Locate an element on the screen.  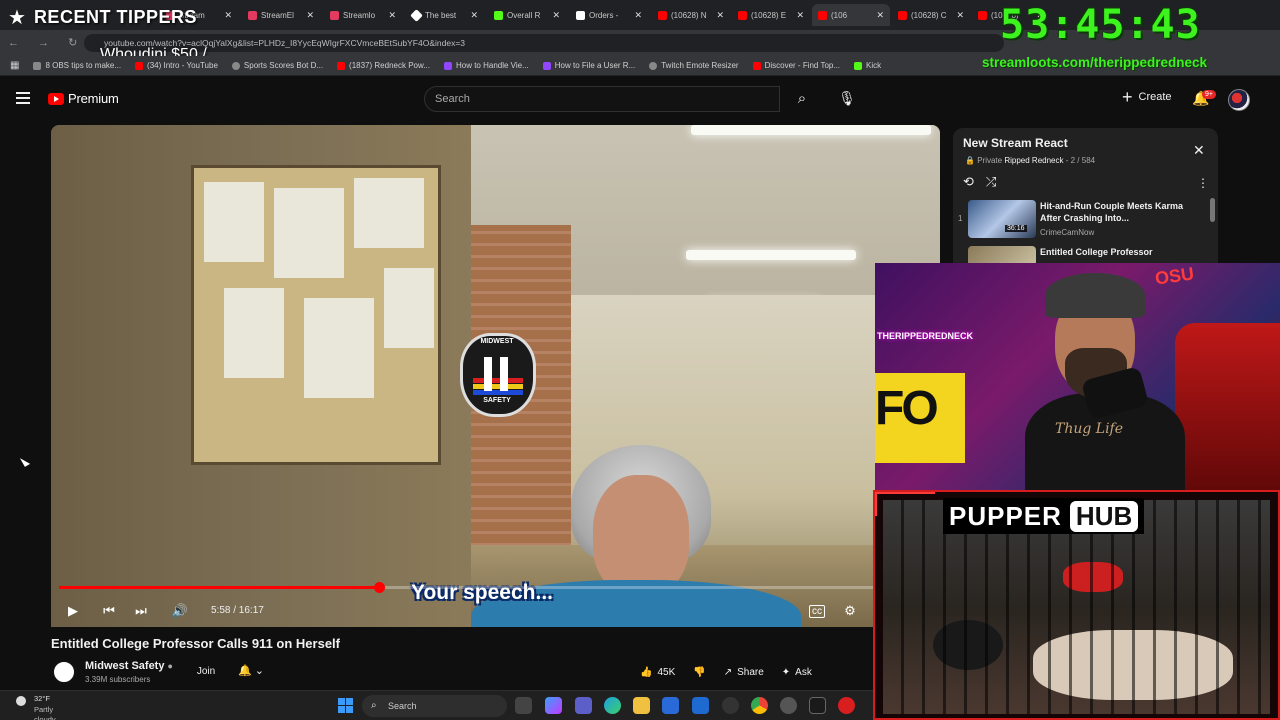
shuffle-icon: ⤮ is located at coordinates (991, 182).